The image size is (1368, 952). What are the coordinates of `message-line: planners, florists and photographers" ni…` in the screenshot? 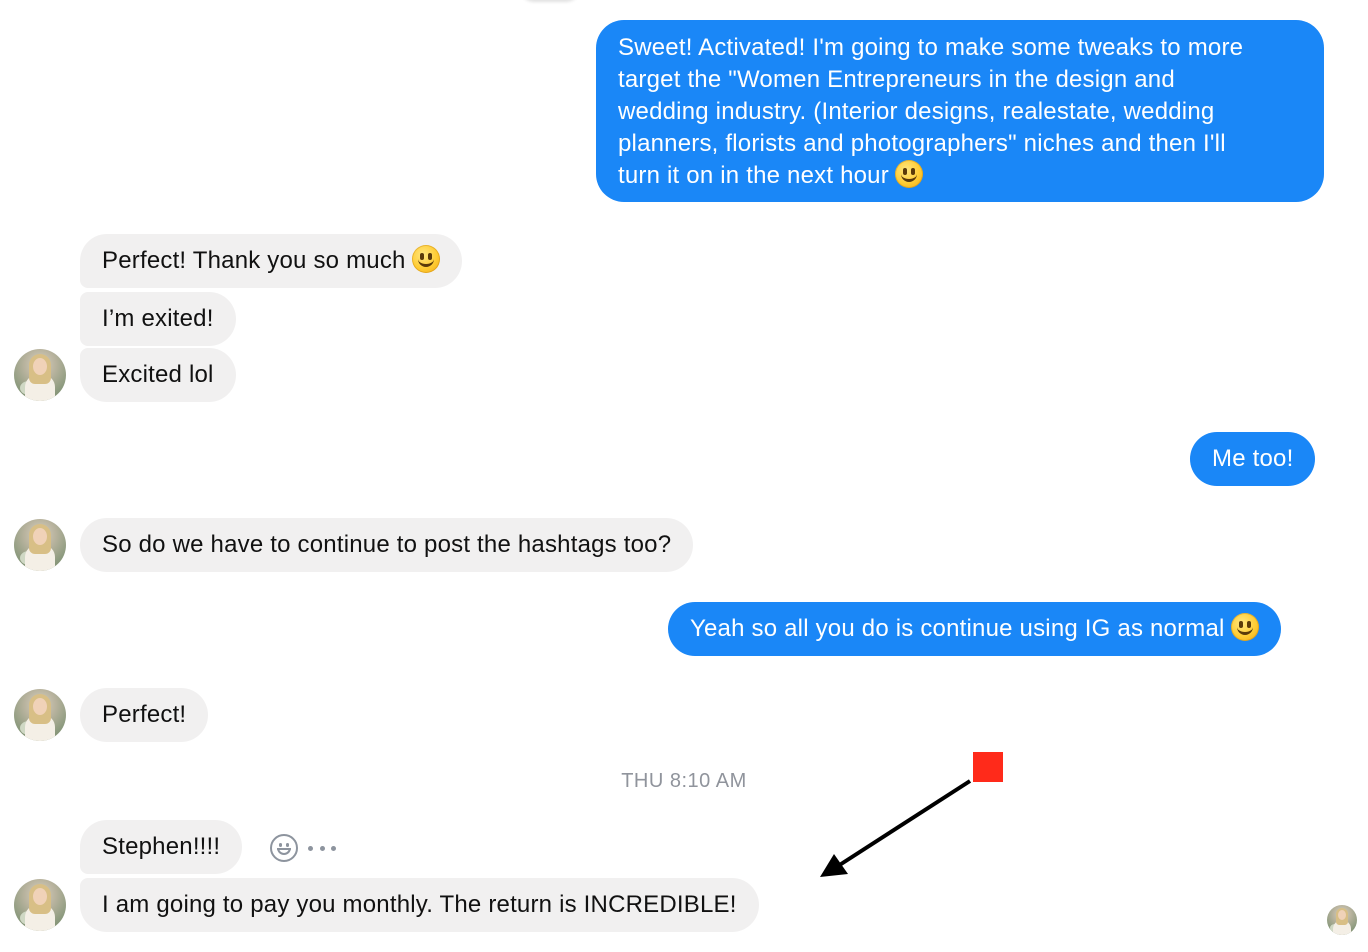 It's located at (922, 143).